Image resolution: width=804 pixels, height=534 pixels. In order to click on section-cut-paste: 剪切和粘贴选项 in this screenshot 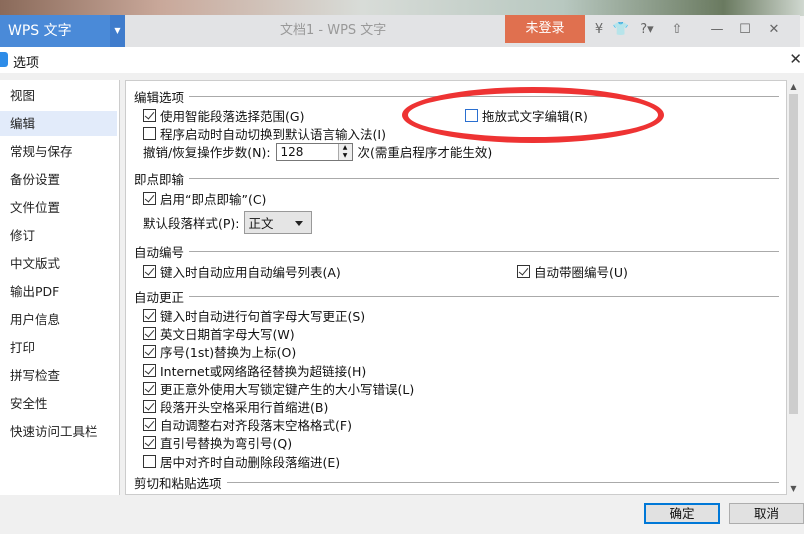, I will do `click(456, 482)`.